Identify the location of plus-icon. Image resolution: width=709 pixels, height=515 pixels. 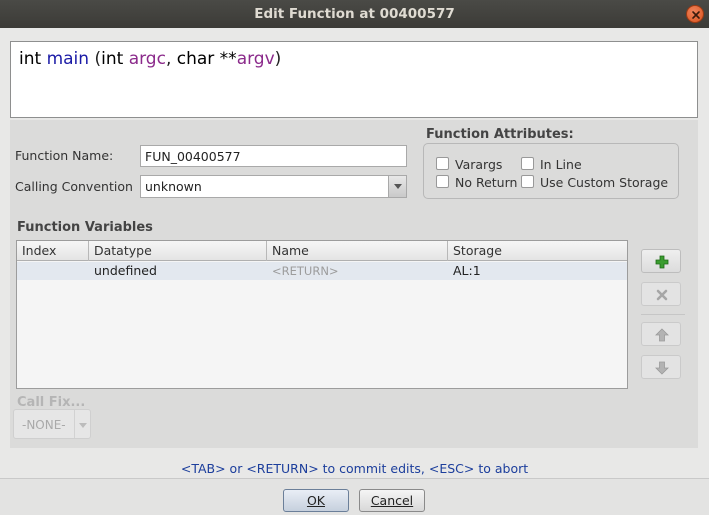
(662, 262).